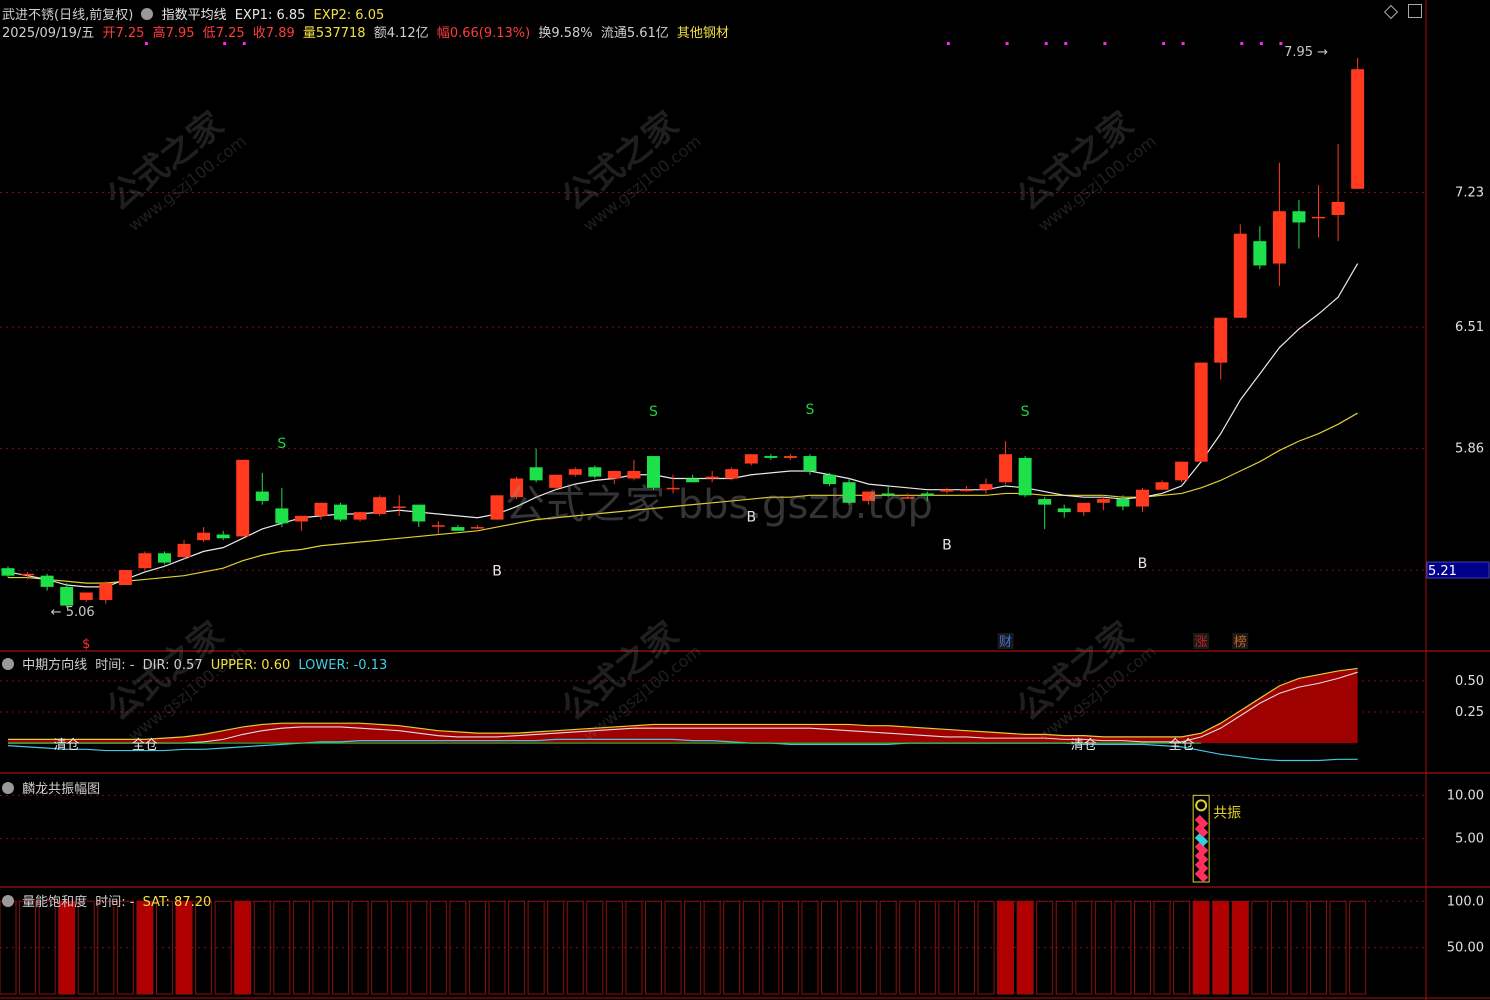  I want to click on resonance-mark, so click(1201, 821).